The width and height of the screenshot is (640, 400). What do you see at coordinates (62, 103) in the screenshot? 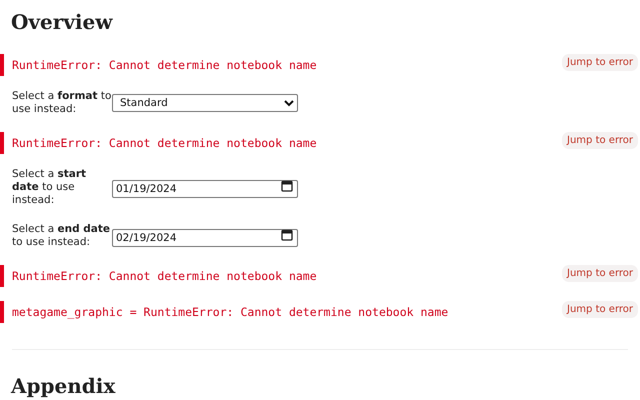
I see `field-label: Select a format to use instead:` at bounding box center [62, 103].